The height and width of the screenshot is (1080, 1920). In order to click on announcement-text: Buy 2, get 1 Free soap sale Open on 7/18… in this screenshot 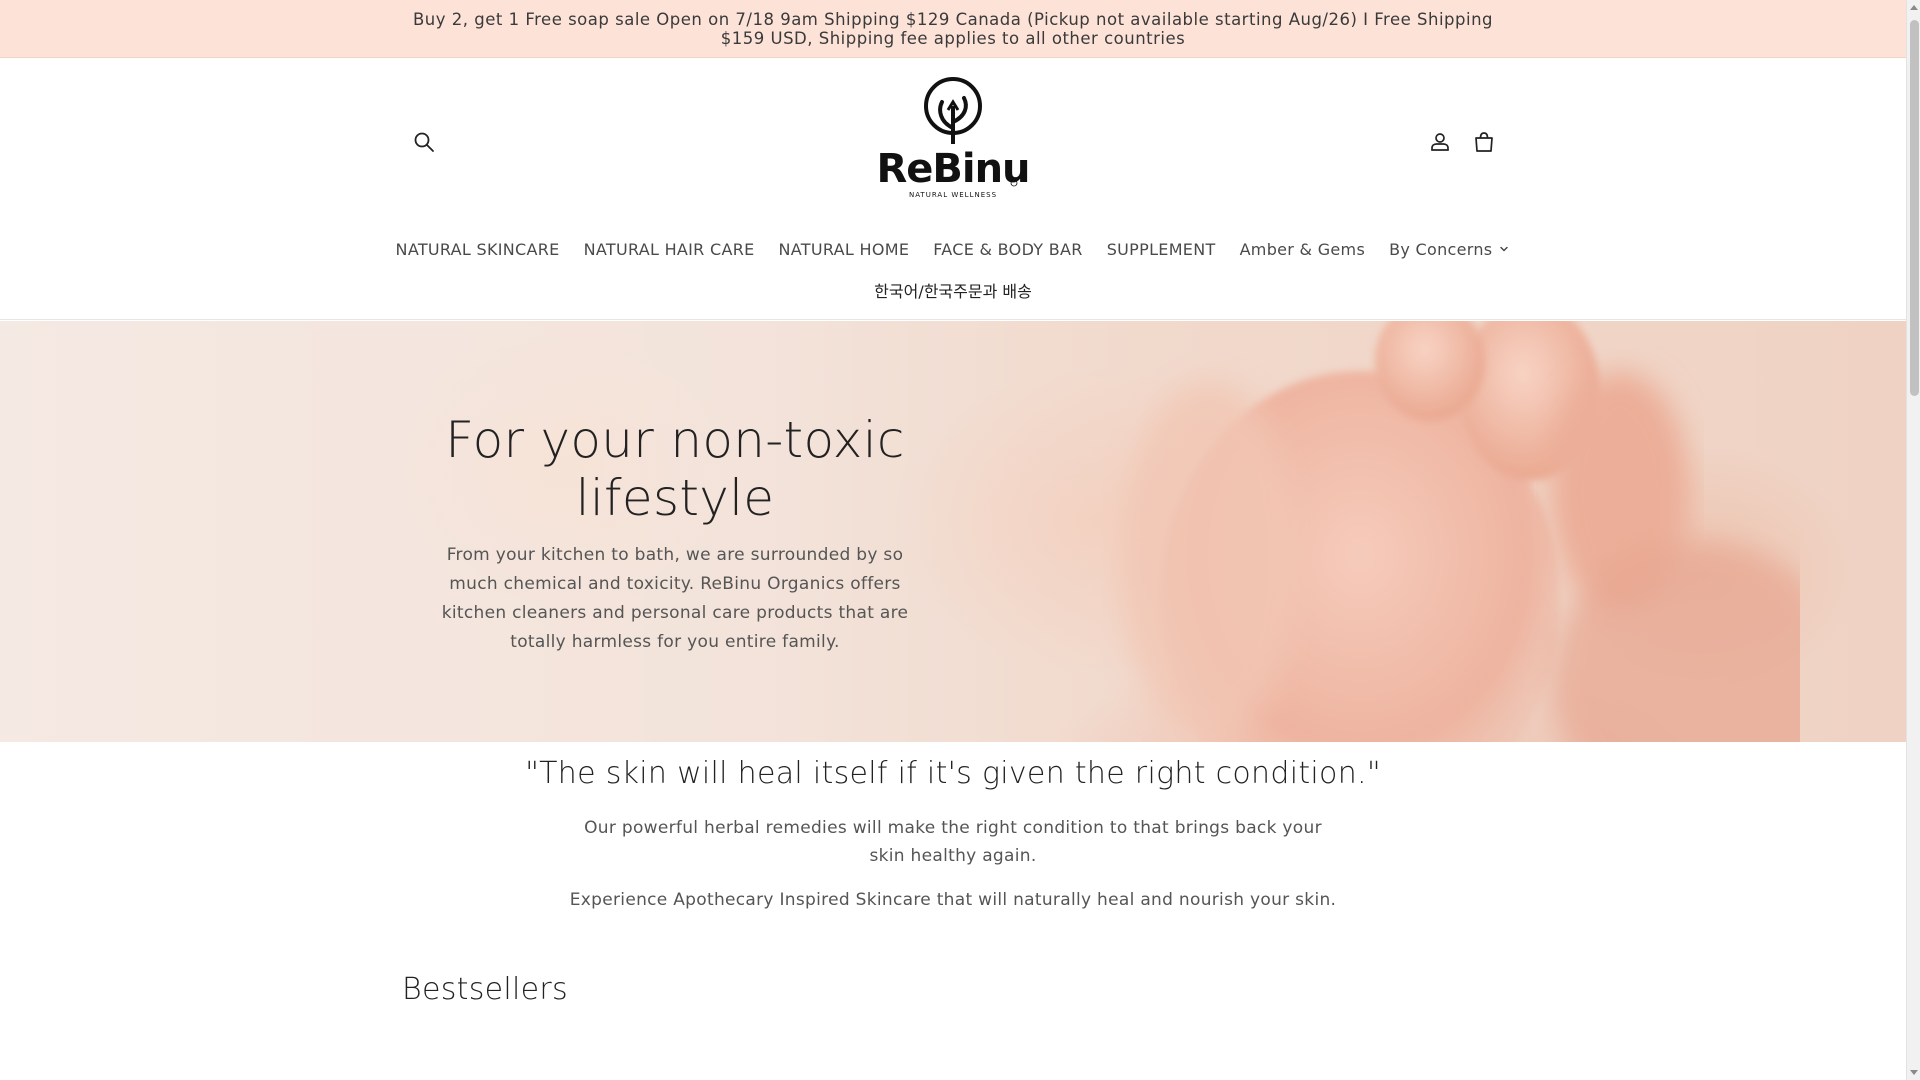, I will do `click(953, 28)`.